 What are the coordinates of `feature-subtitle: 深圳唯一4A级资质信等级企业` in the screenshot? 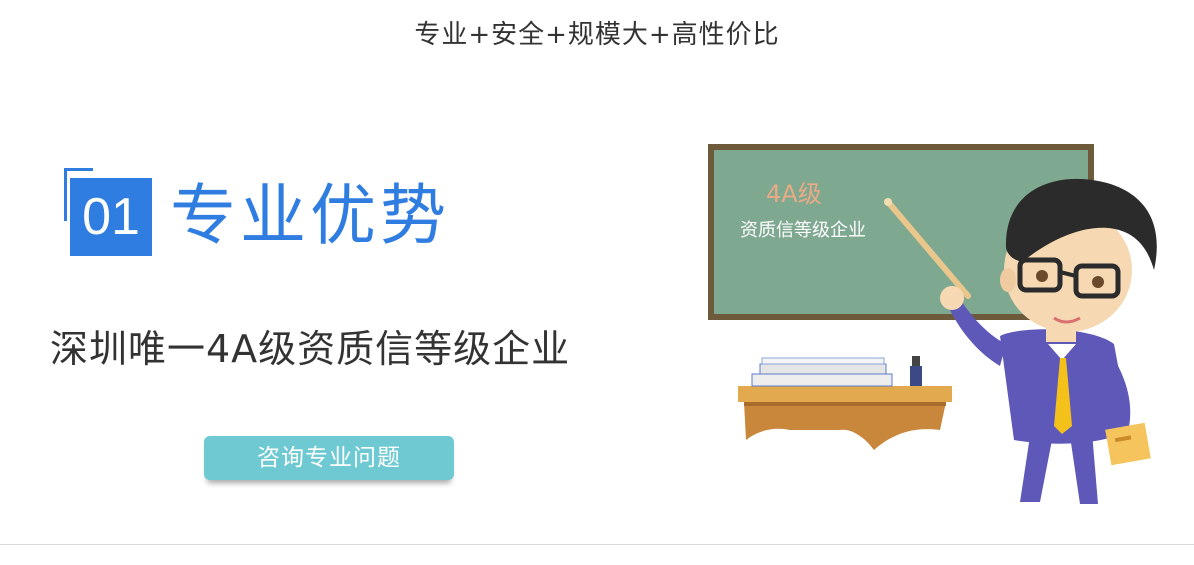 It's located at (310, 349).